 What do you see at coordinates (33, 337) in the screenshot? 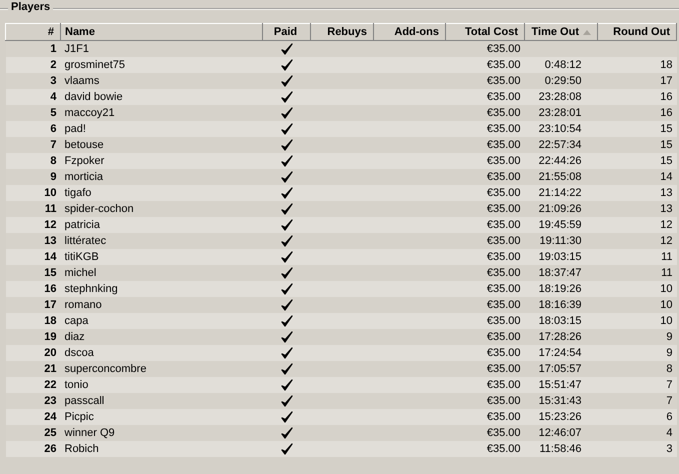
I see `rank-cell: 19` at bounding box center [33, 337].